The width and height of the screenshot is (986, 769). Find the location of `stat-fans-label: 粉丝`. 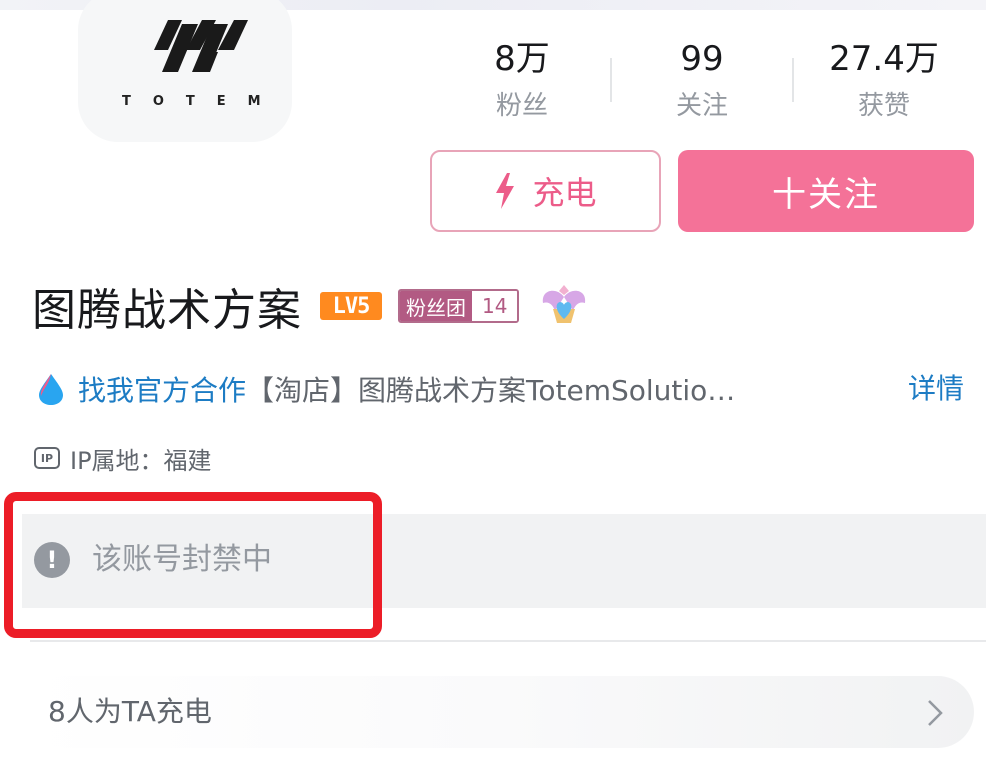

stat-fans-label: 粉丝 is located at coordinates (521, 106).